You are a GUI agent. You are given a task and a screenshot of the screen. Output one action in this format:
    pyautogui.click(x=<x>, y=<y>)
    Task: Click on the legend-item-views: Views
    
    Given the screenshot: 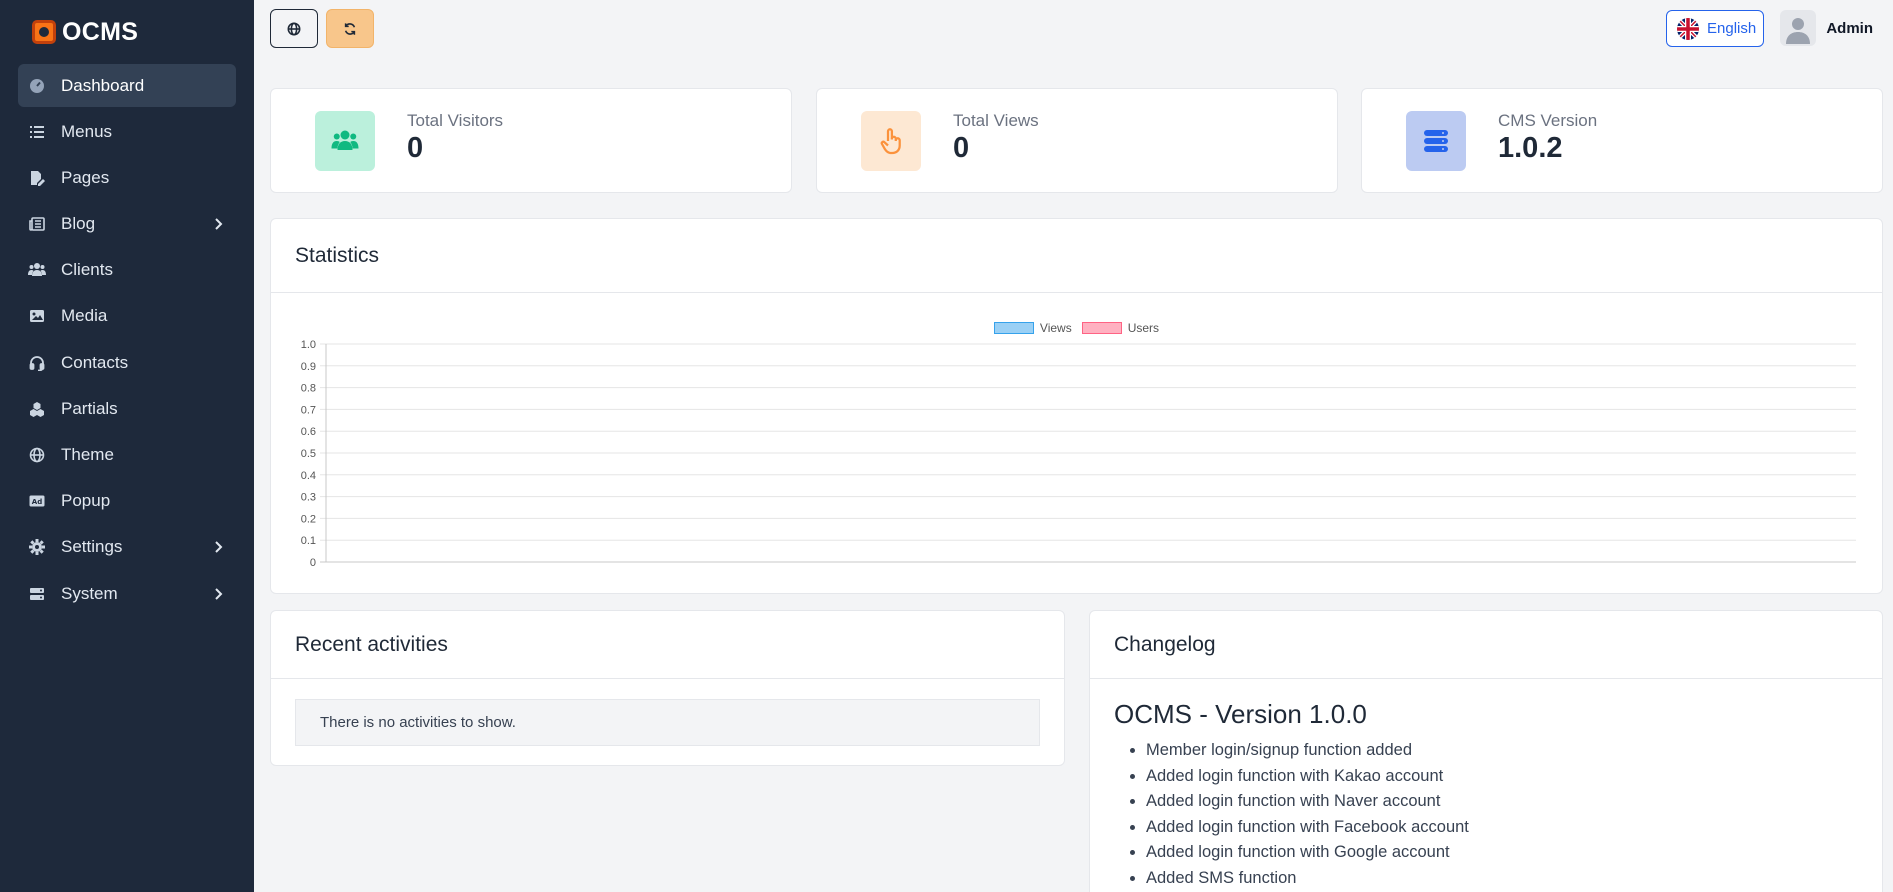 What is the action you would take?
    pyautogui.click(x=1032, y=328)
    